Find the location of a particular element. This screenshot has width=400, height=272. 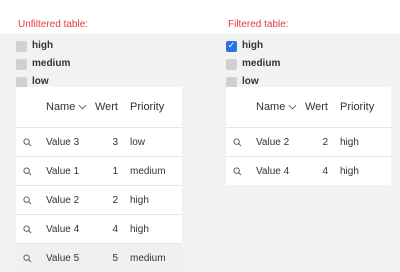

checkmark-icon: ✓ is located at coordinates (231, 45).